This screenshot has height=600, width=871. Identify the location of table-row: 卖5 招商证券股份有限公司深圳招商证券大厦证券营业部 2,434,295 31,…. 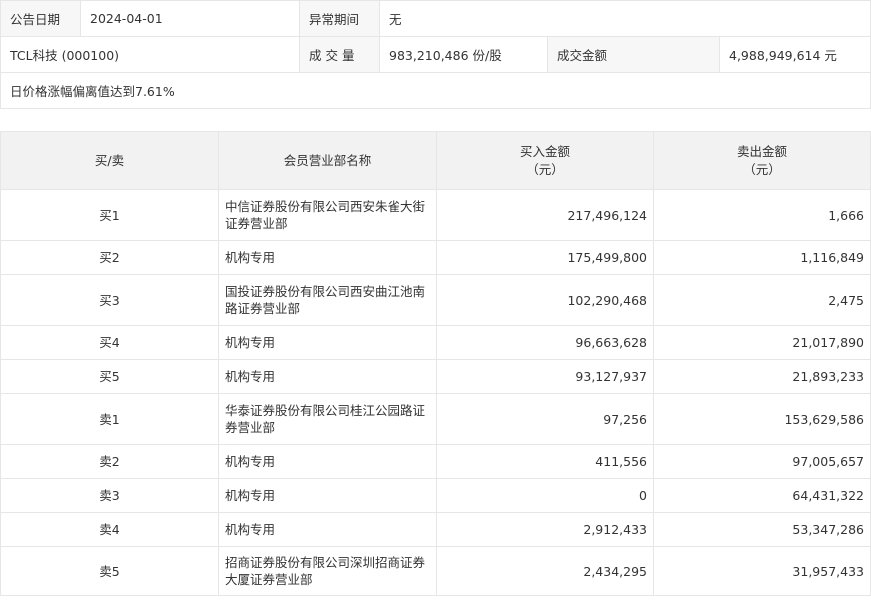
(435, 571).